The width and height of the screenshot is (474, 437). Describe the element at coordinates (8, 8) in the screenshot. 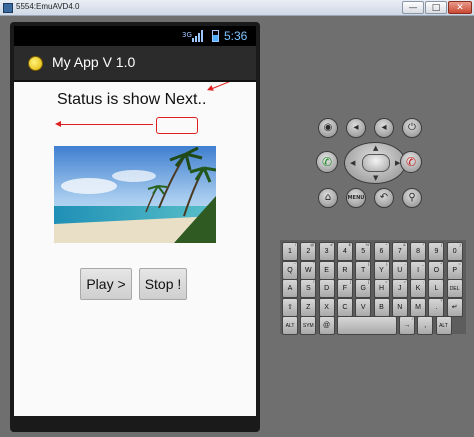

I see `emulator-app-icon` at that location.